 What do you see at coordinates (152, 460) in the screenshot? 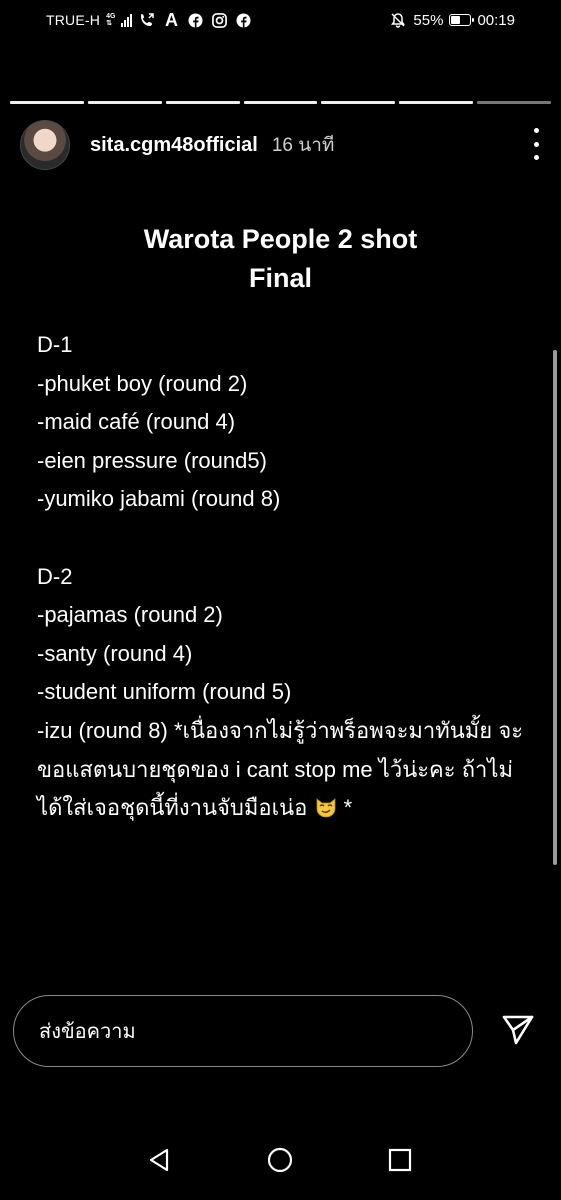
I see `list-item: -eien pressure (round5)` at bounding box center [152, 460].